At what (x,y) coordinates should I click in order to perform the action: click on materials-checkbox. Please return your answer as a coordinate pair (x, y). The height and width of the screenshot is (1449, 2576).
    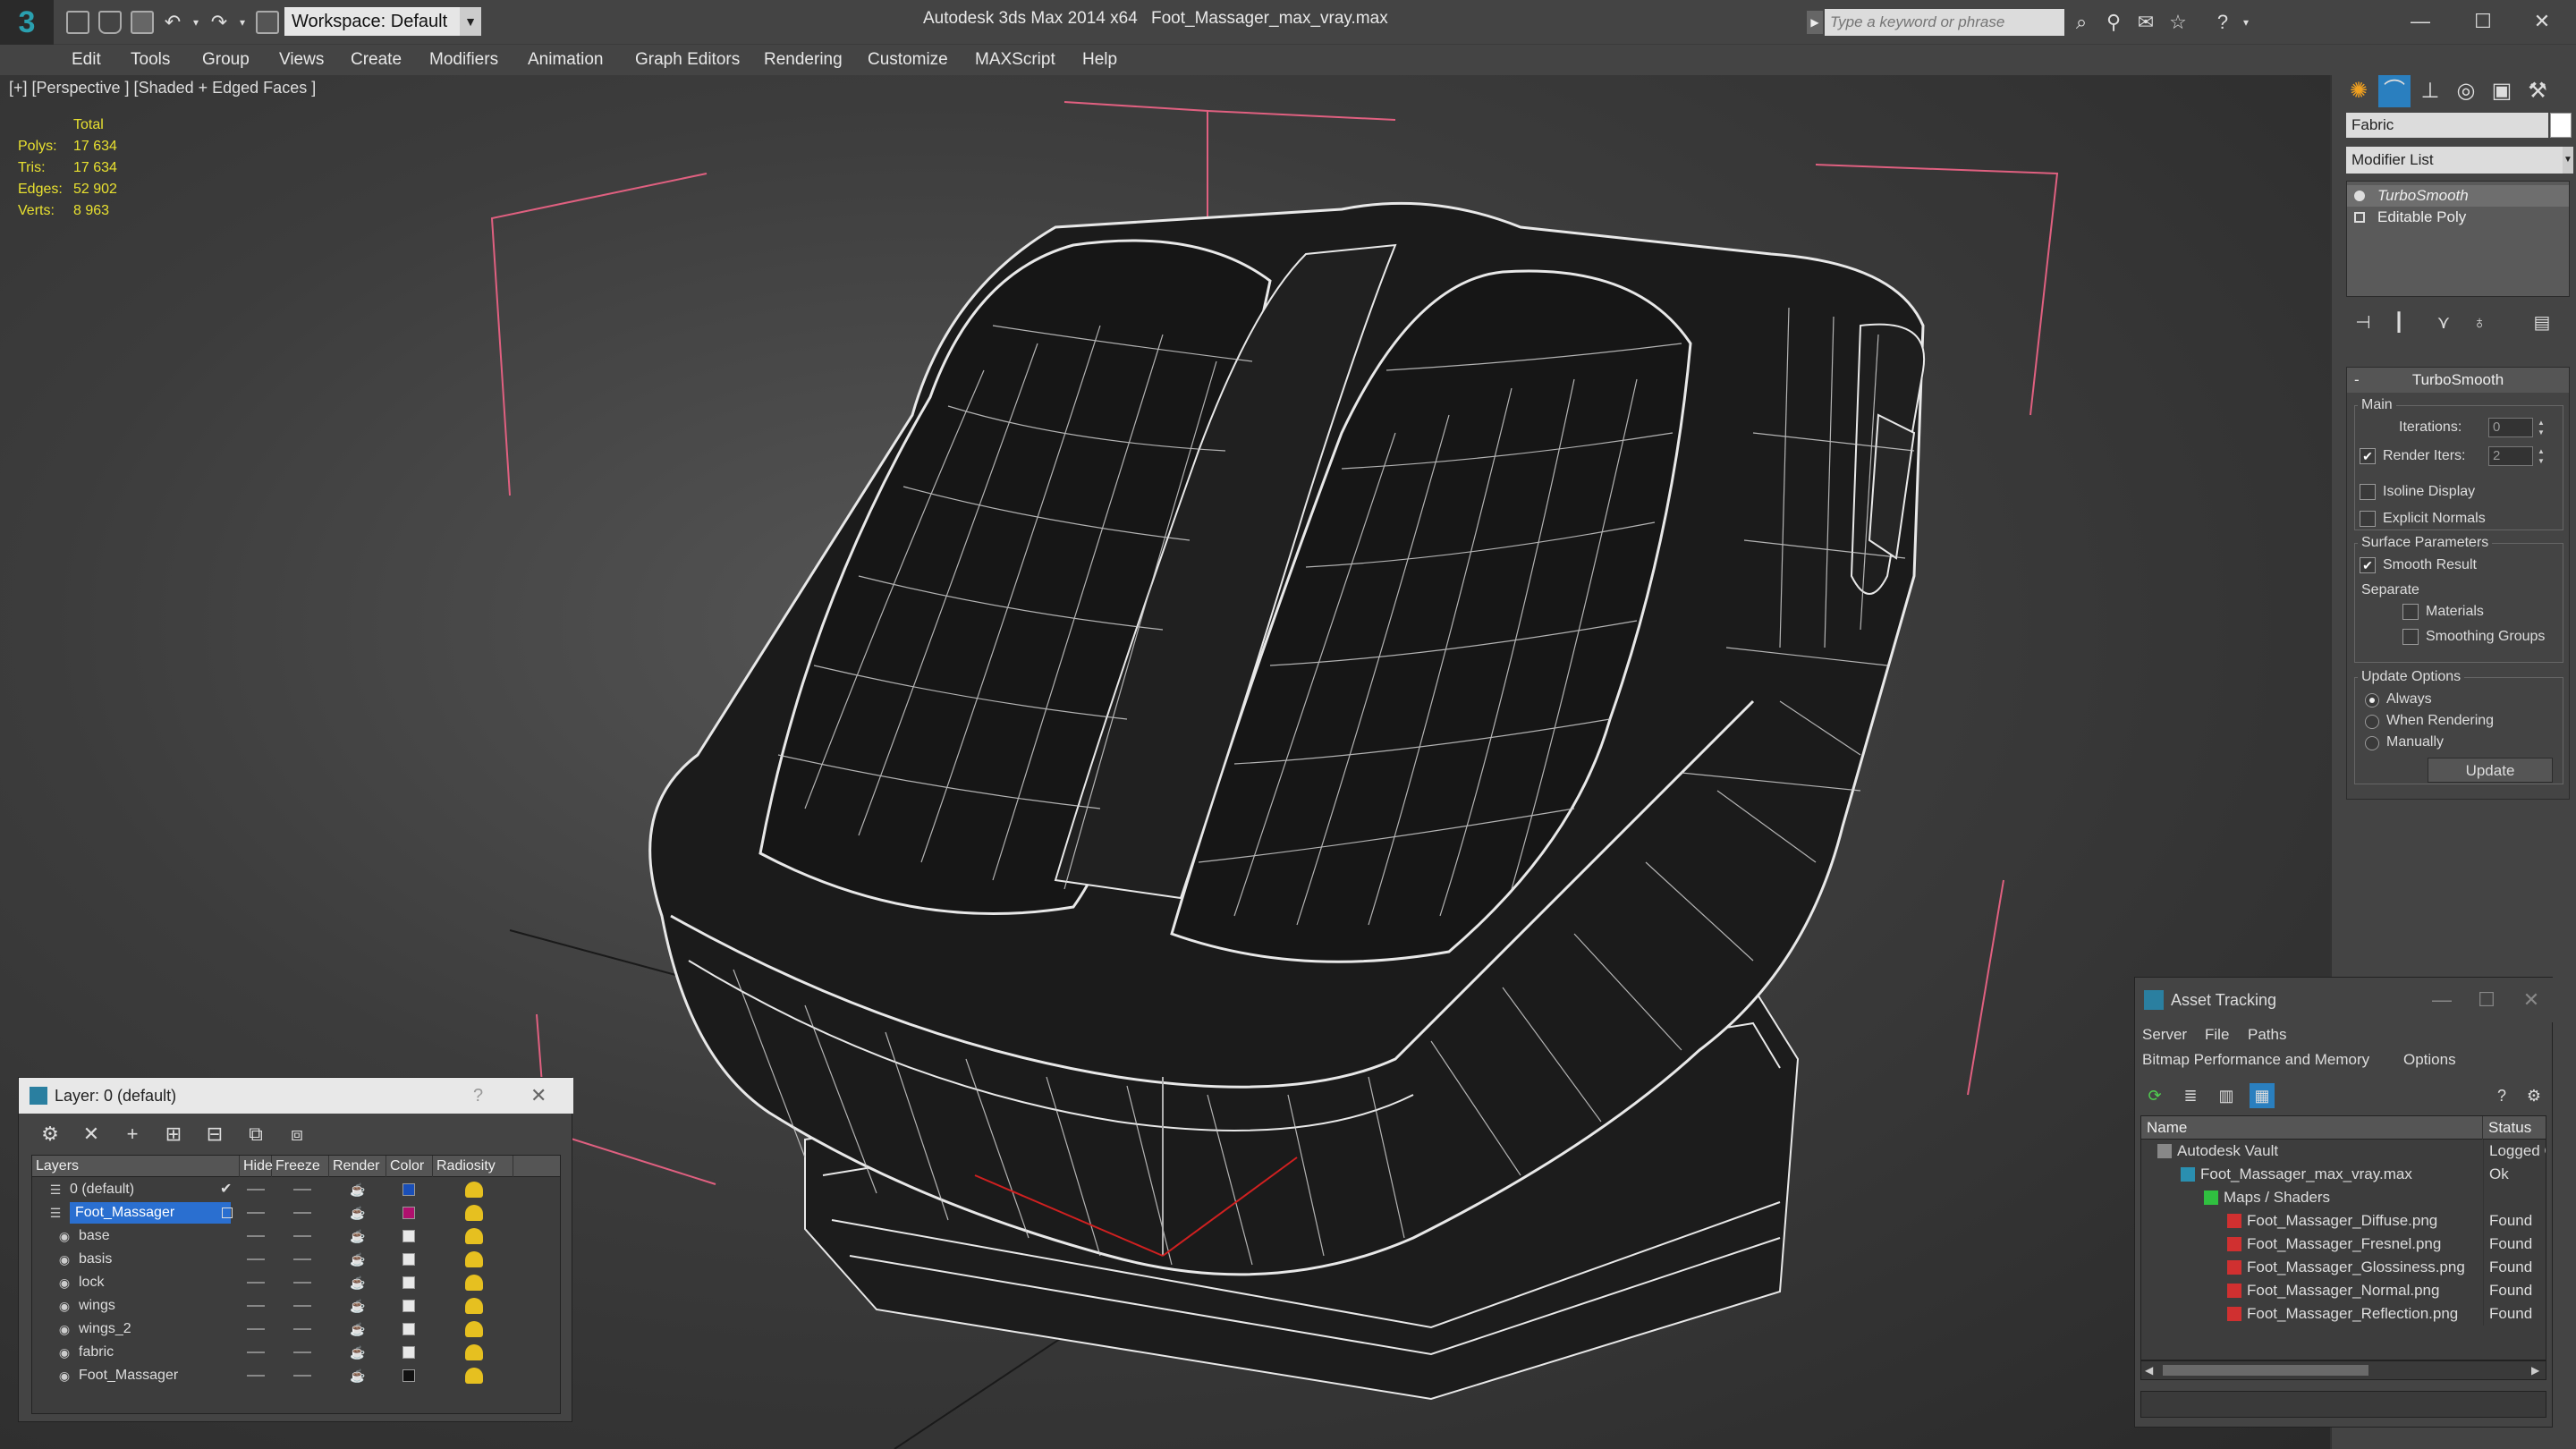
    Looking at the image, I should click on (2410, 612).